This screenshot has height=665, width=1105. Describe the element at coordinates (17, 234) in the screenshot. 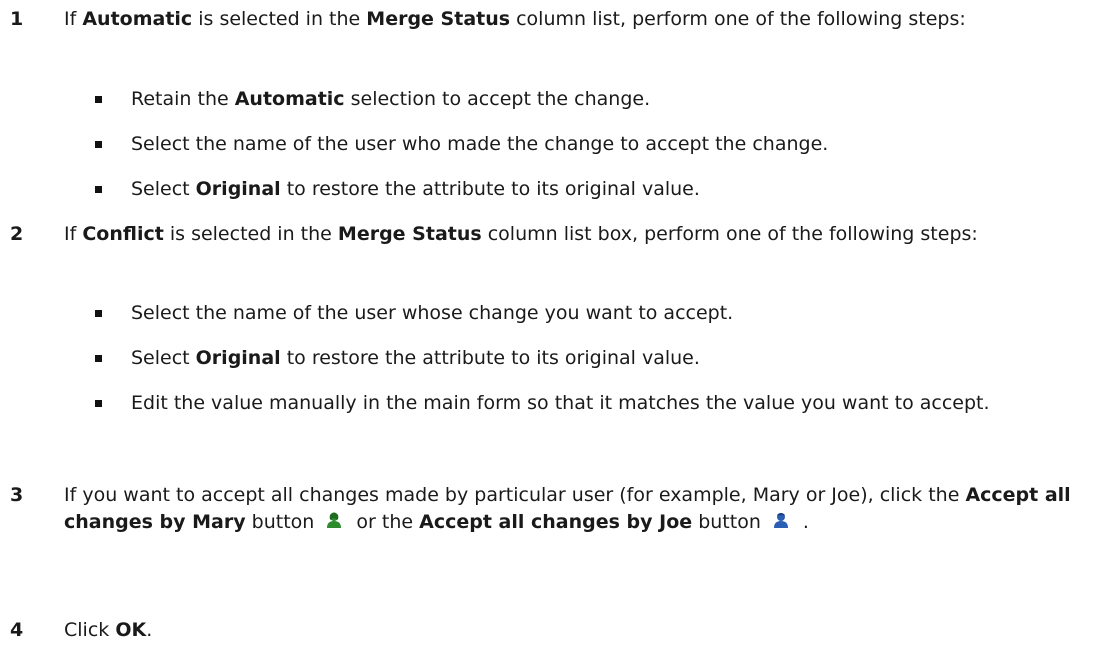

I see `step-number: 2` at that location.